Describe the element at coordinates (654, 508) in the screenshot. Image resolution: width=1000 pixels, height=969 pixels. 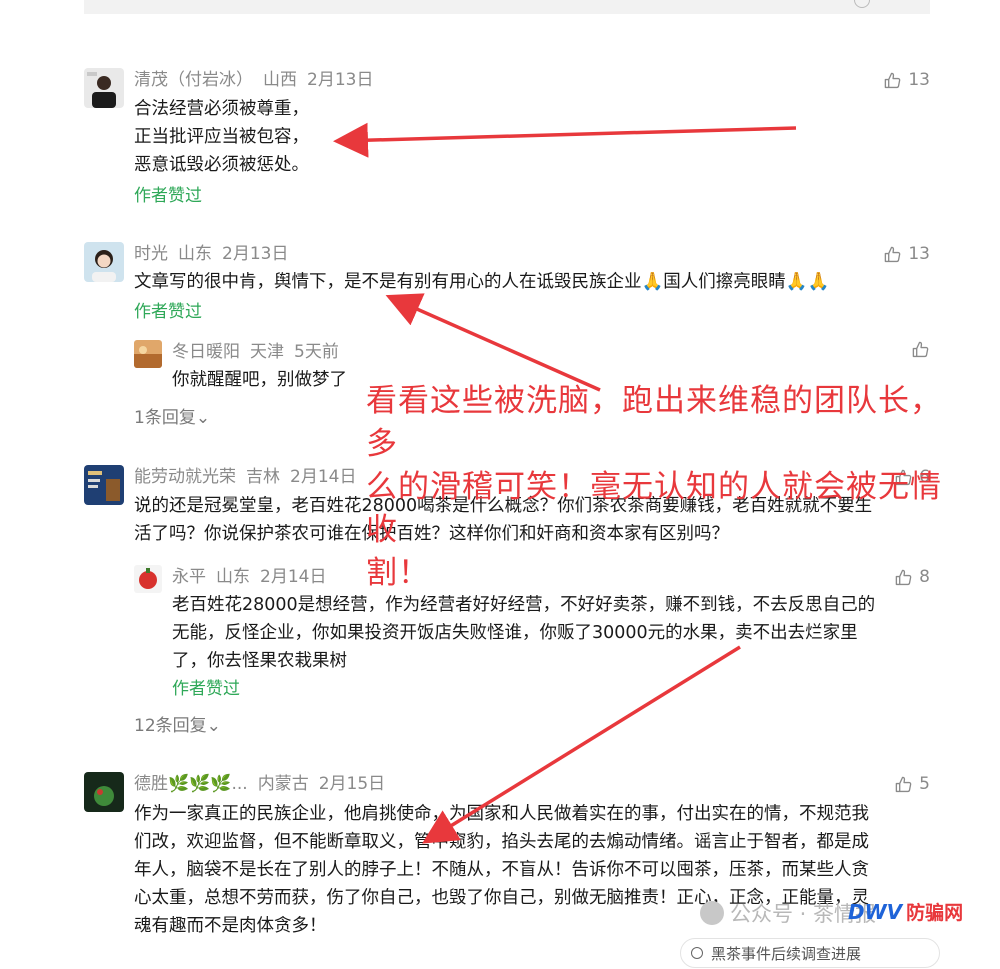
I see `annotation-line: 么的滑稽可笑！毫无认知的人就会被无情收` at that location.